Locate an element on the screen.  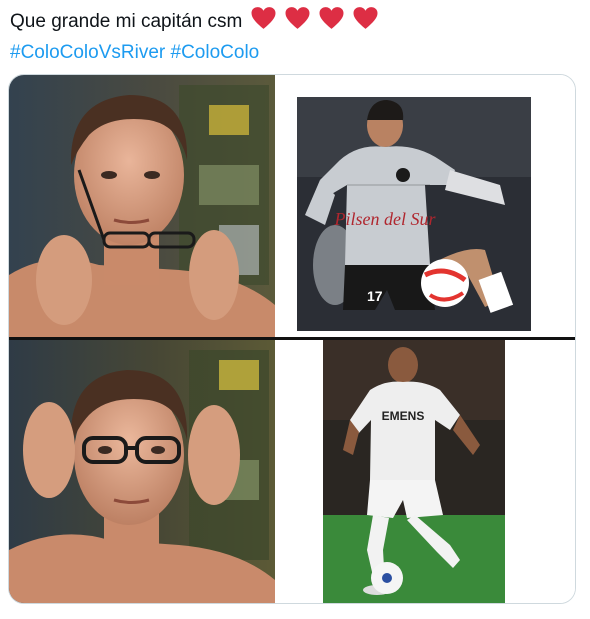
hearts-emoji-group is located at coordinates (316, 22).